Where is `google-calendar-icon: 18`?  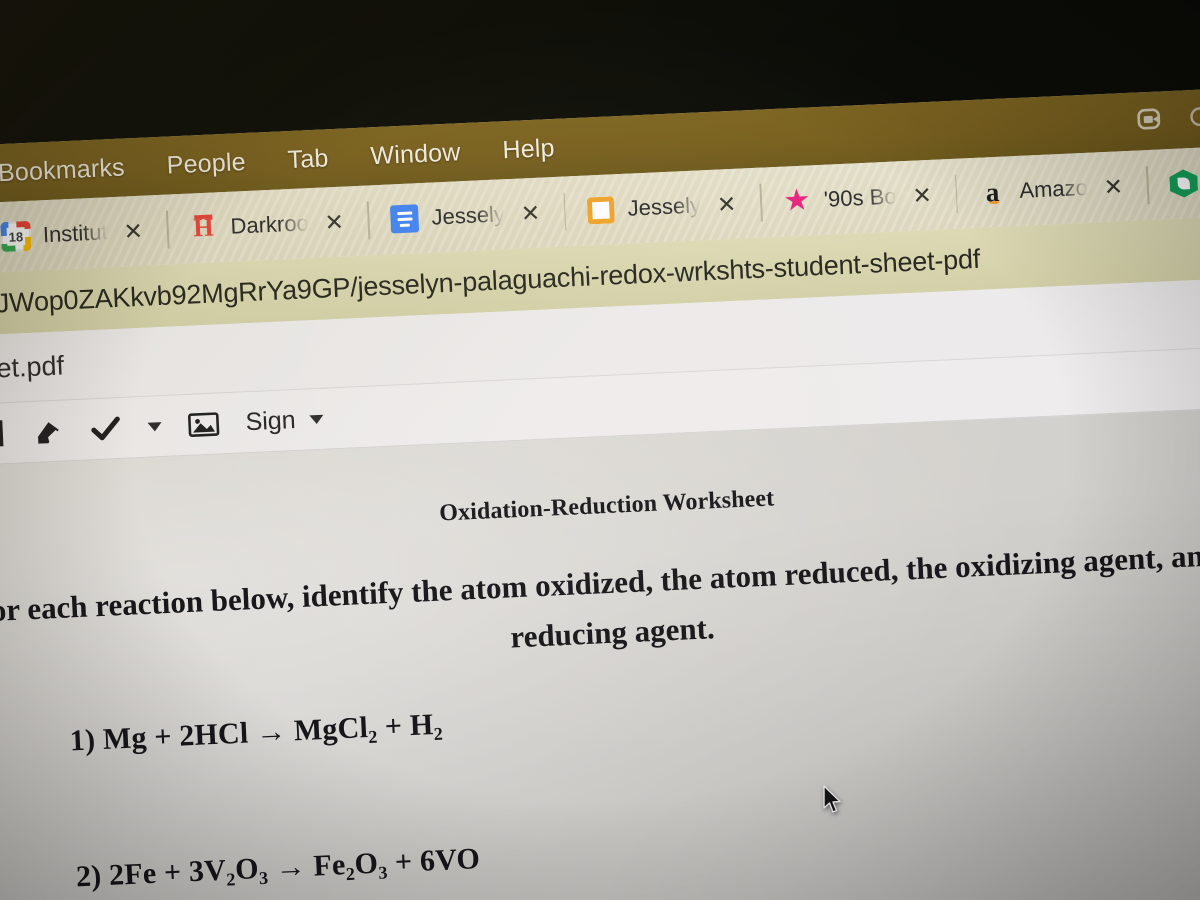 google-calendar-icon: 18 is located at coordinates (16, 236).